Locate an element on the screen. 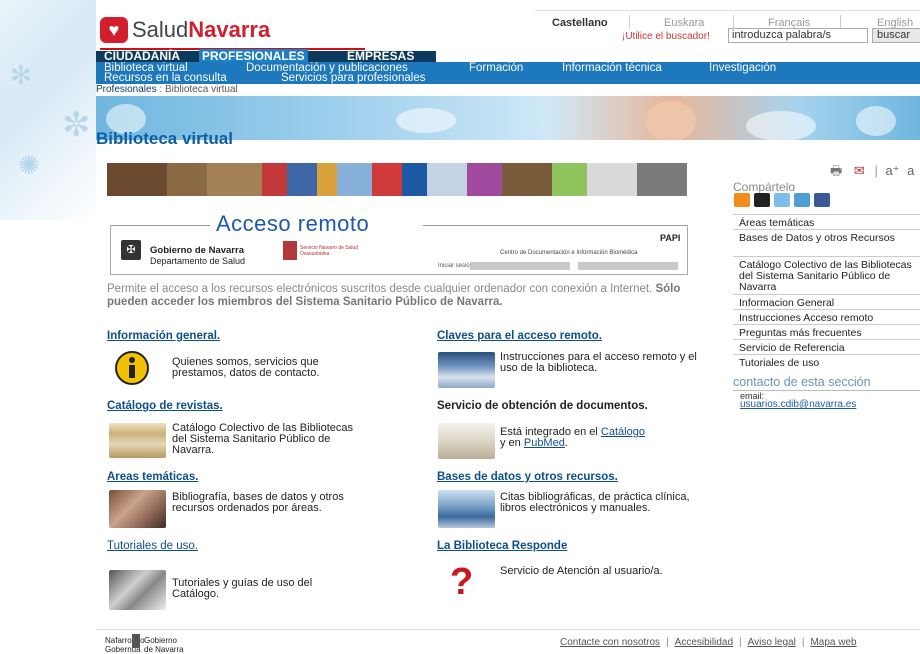 The image size is (920, 654). sidebar-item-instrucciones: Instrucciones Acceso remoto is located at coordinates (826, 316).